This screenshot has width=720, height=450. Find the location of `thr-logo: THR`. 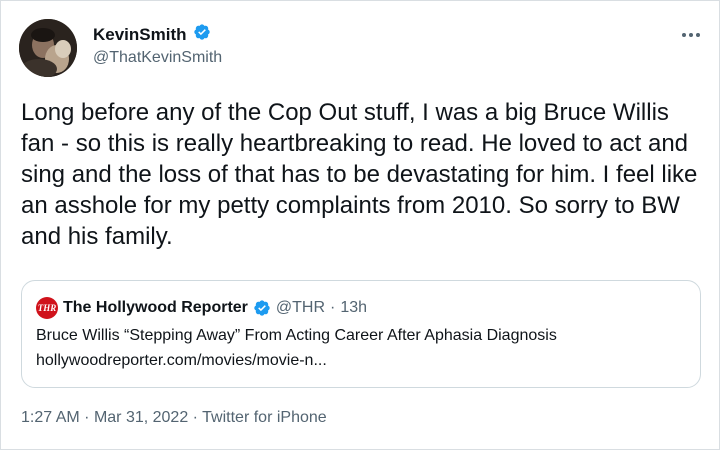

thr-logo: THR is located at coordinates (47, 308).